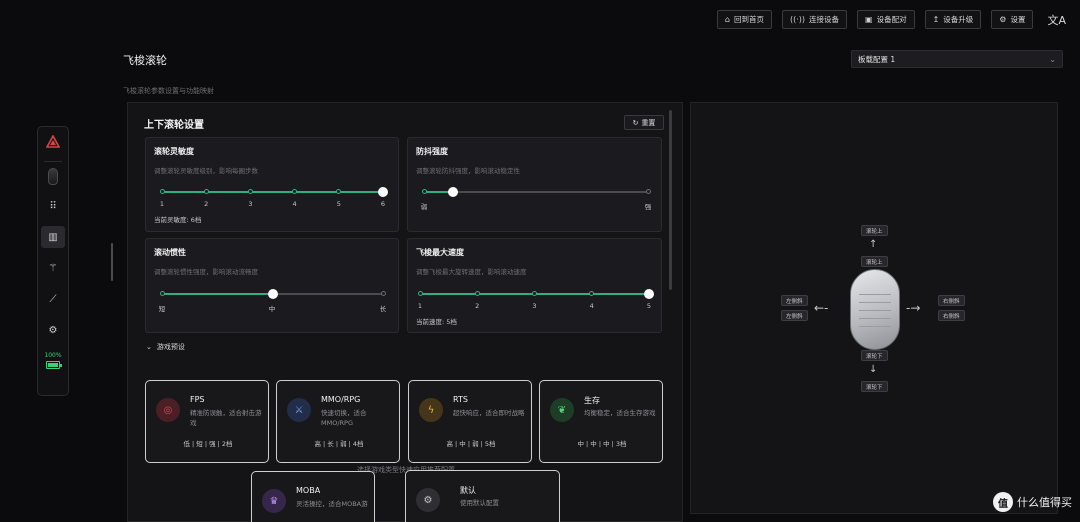 The height and width of the screenshot is (522, 1080). What do you see at coordinates (170, 252) in the screenshot?
I see `inertia-title: 滚动惯性` at bounding box center [170, 252].